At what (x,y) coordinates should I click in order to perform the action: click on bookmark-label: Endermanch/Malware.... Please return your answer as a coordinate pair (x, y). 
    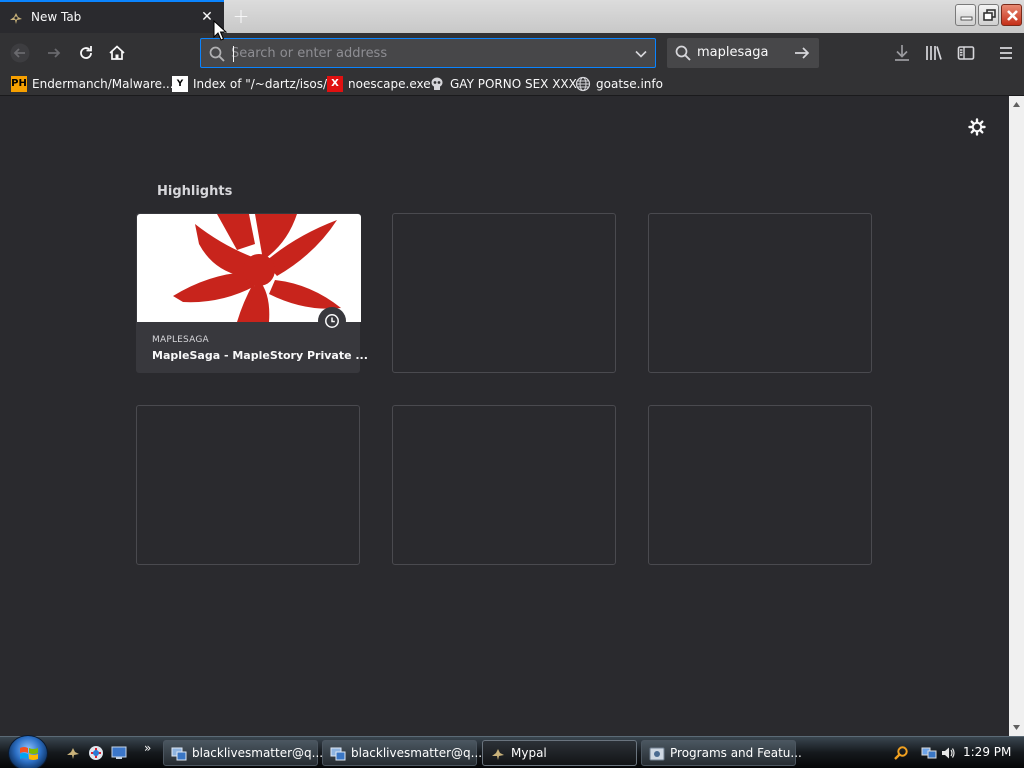
    Looking at the image, I should click on (103, 84).